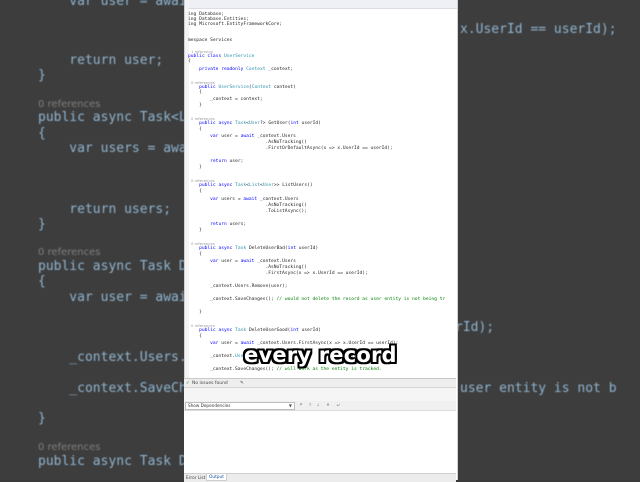 This screenshot has width=640, height=482. Describe the element at coordinates (538, 29) in the screenshot. I see `background-code-line: x.UserId == userId);` at that location.